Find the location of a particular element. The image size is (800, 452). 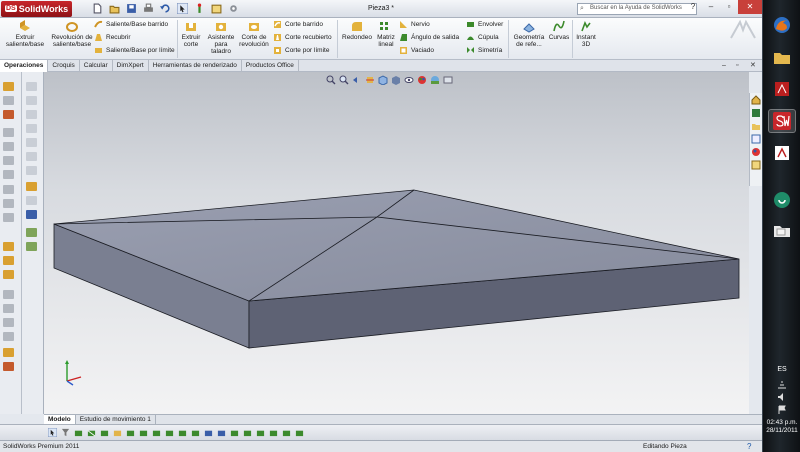

boundary-cut-button: Corte por límite is located at coordinates (301, 50).